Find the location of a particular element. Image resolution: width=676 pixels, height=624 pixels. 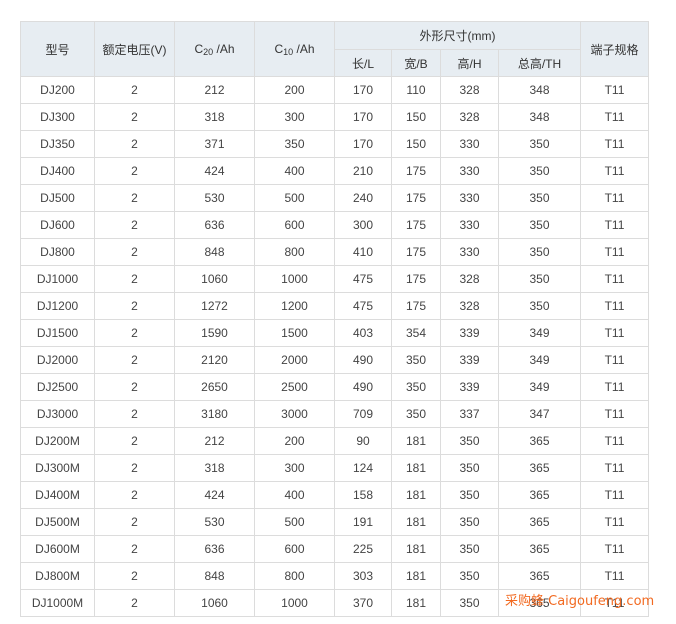

cell-c10: 600 is located at coordinates (294, 225).